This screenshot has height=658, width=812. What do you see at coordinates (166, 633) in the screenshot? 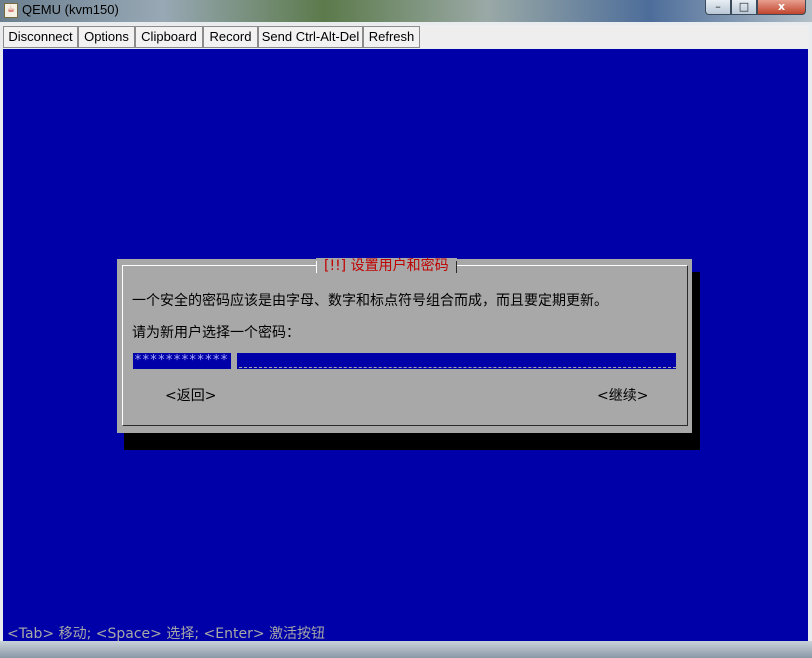
I see `keyboard-hint-bar: <Tab> 移动; <Space> 选择; <Enter> 激活按钮` at bounding box center [166, 633].